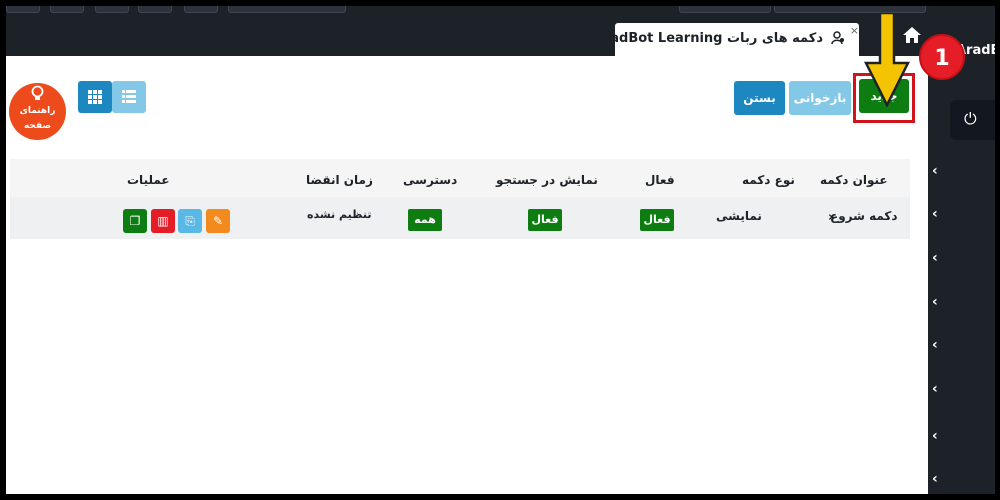 This screenshot has width=1000, height=500. What do you see at coordinates (339, 214) in the screenshot?
I see `cell-expiry: تنظیم نشده` at bounding box center [339, 214].